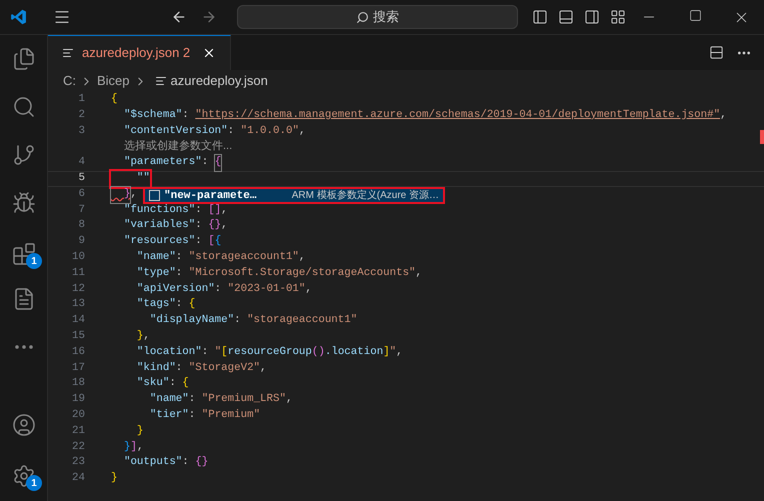  What do you see at coordinates (78, 257) in the screenshot?
I see `line-number: 10` at bounding box center [78, 257].